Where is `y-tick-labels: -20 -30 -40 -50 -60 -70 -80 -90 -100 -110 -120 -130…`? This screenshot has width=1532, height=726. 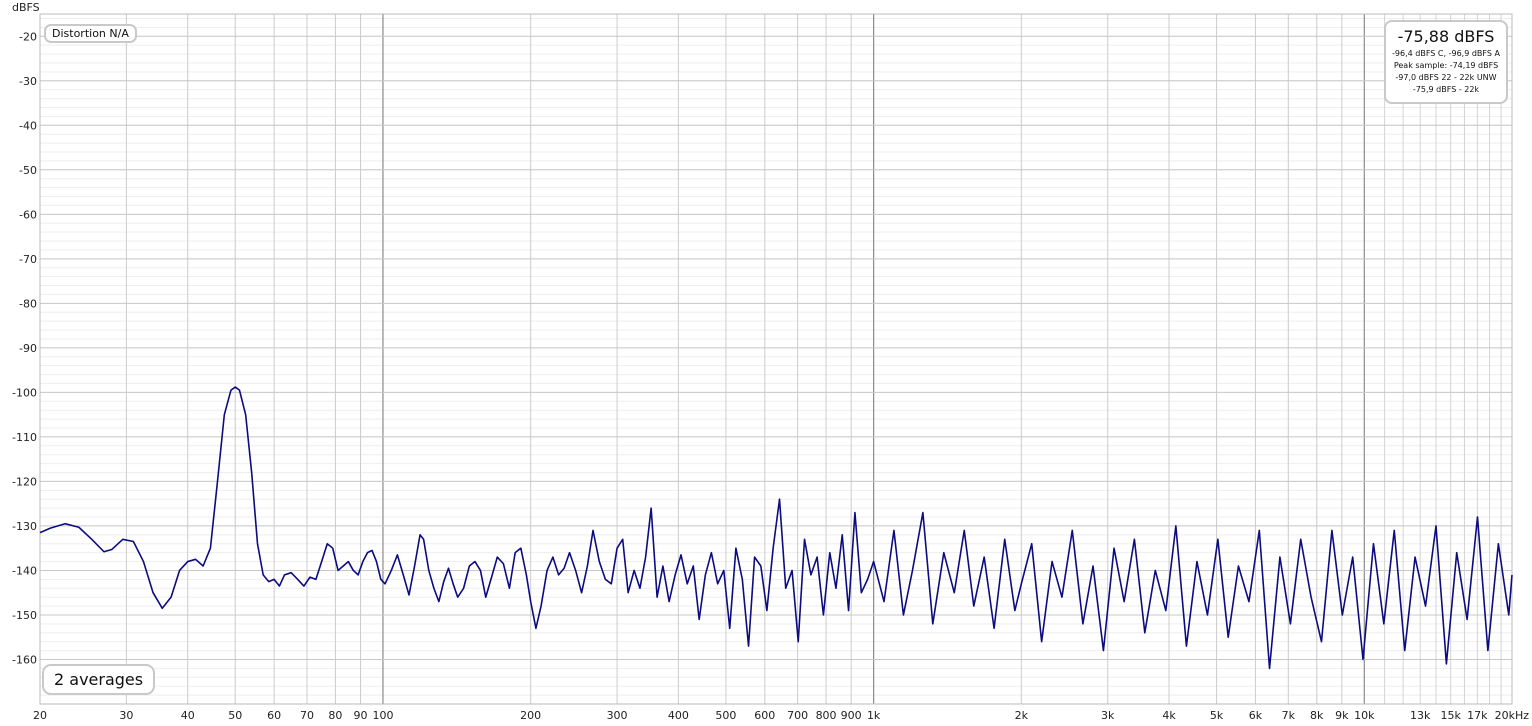
y-tick-labels: -20 -30 -40 -50 -60 -70 -80 -90 -100 -110 -120 -130… is located at coordinates (24, 348).